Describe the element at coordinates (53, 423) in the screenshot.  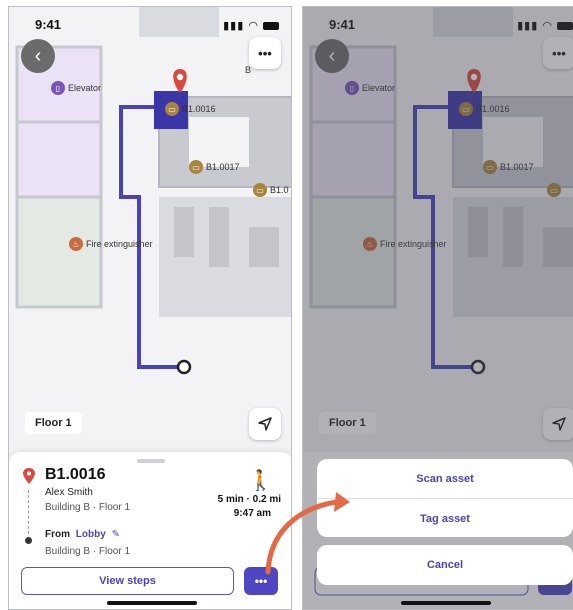
I see `floor-selector: Floor 1` at that location.